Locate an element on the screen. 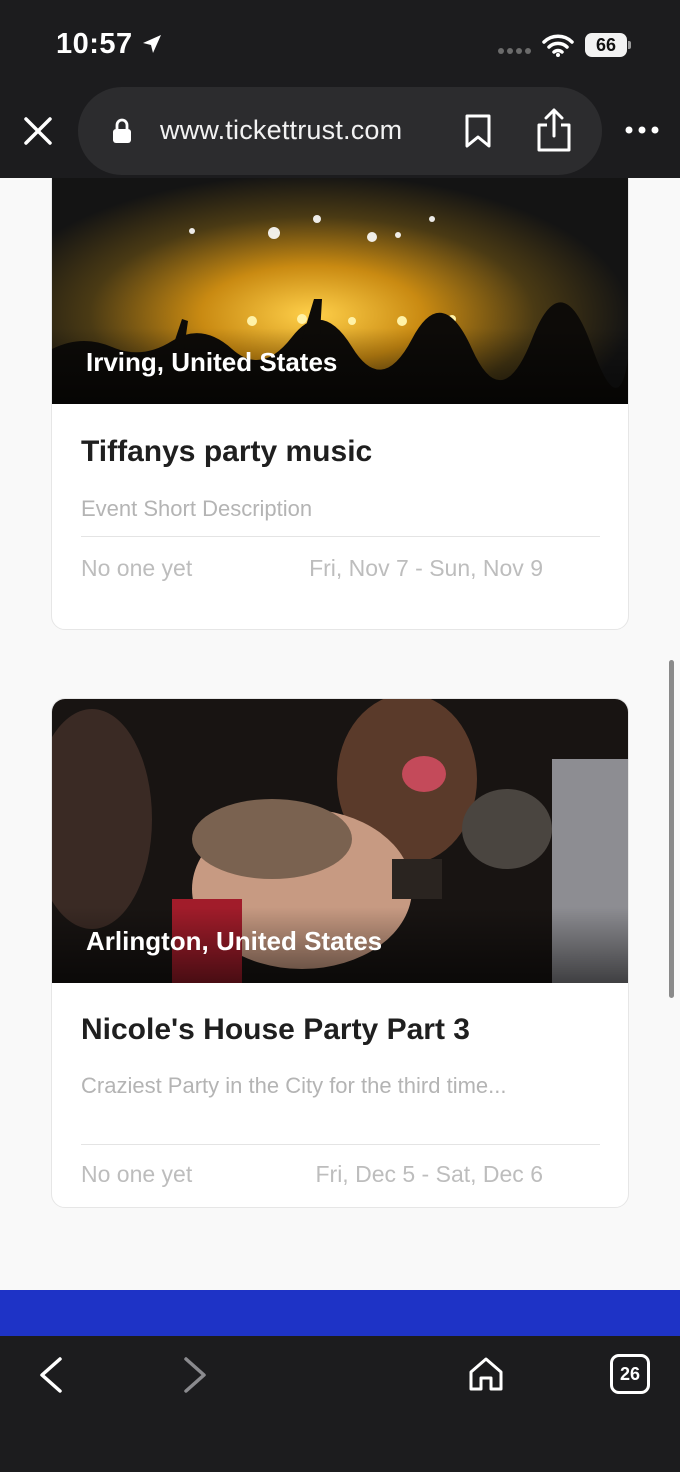 The image size is (680, 1472). tab-count: 26 is located at coordinates (630, 1374).